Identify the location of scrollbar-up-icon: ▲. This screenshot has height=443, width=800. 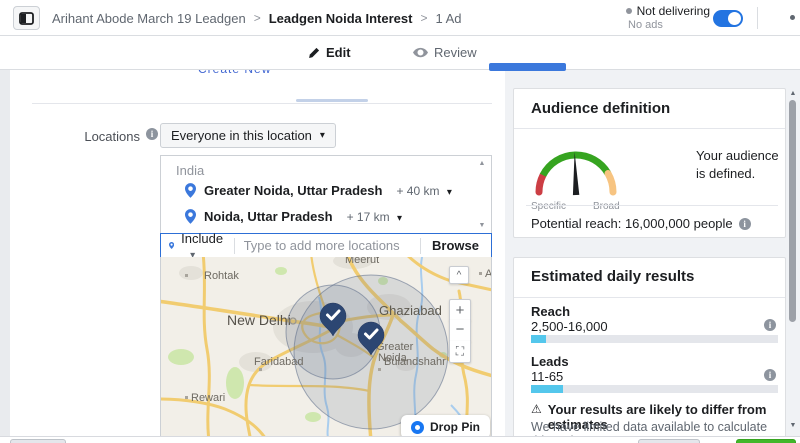
(793, 93).